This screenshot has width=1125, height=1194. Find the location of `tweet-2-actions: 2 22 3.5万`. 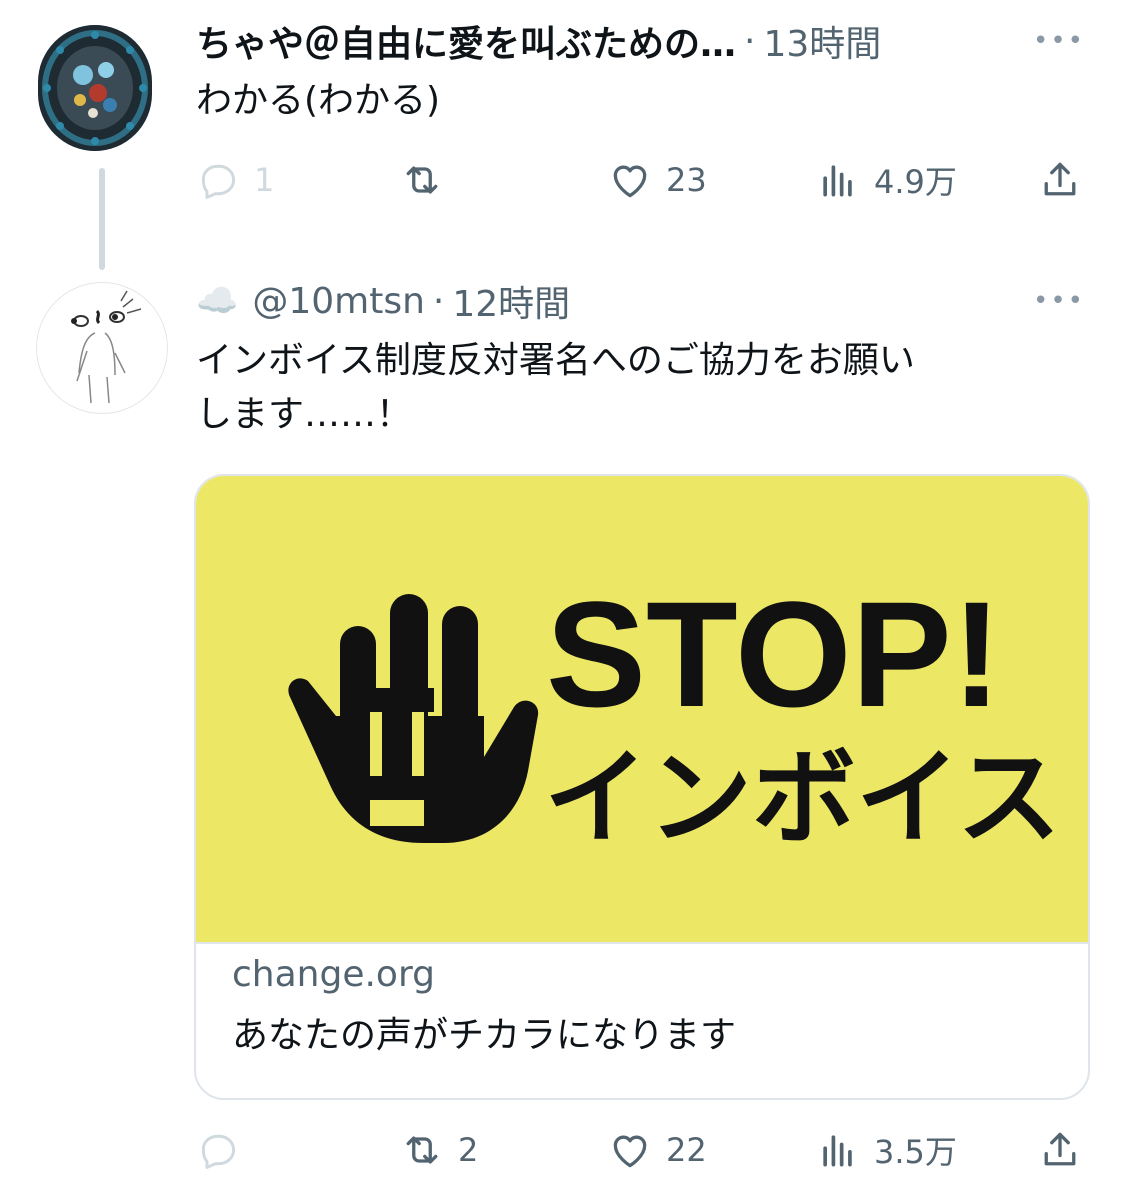

tweet-2-actions: 2 22 3.5万 is located at coordinates (641, 1150).